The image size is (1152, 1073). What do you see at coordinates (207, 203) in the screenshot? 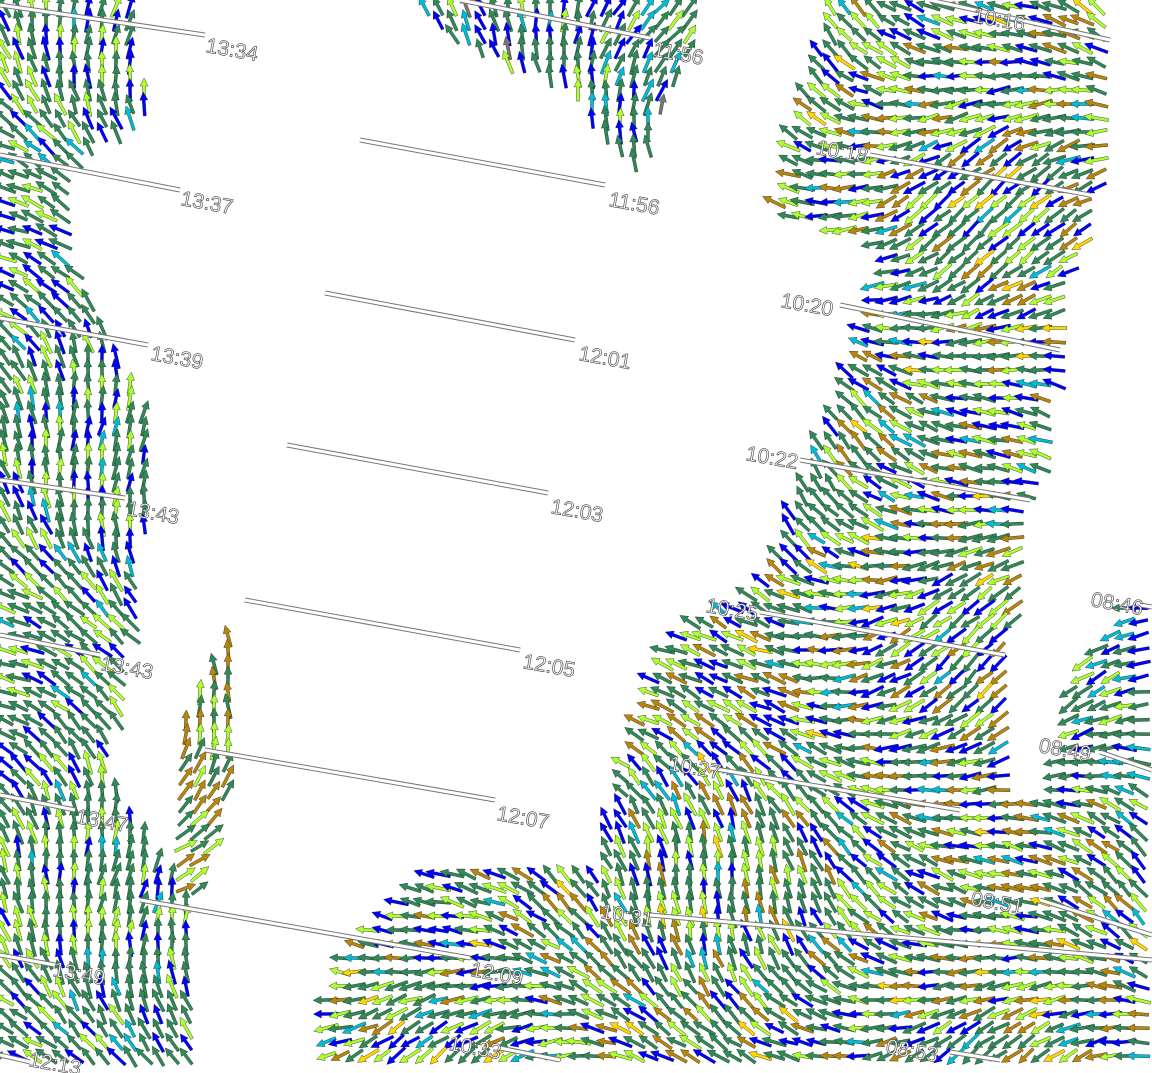
I see `time-label: 13:37` at bounding box center [207, 203].